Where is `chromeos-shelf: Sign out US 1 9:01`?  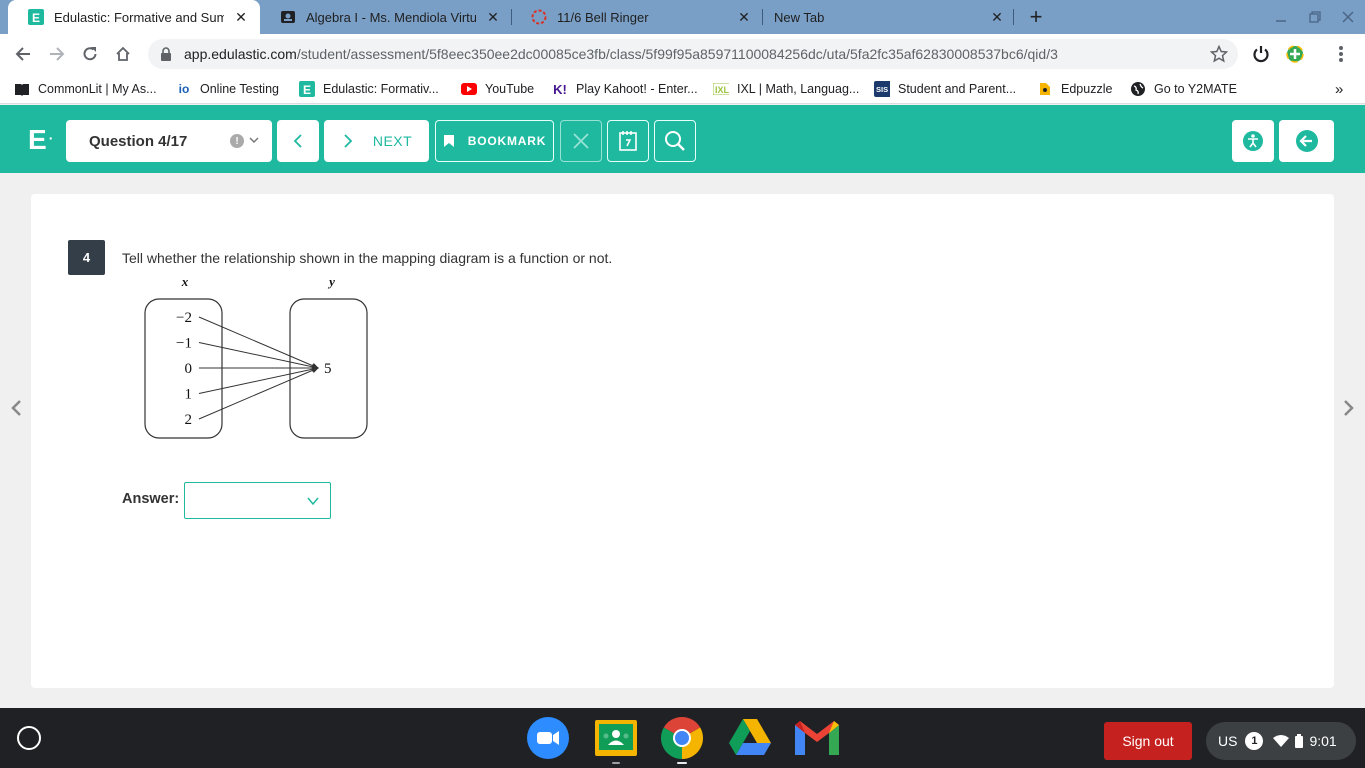
chromeos-shelf: Sign out US 1 9:01 is located at coordinates (682, 738).